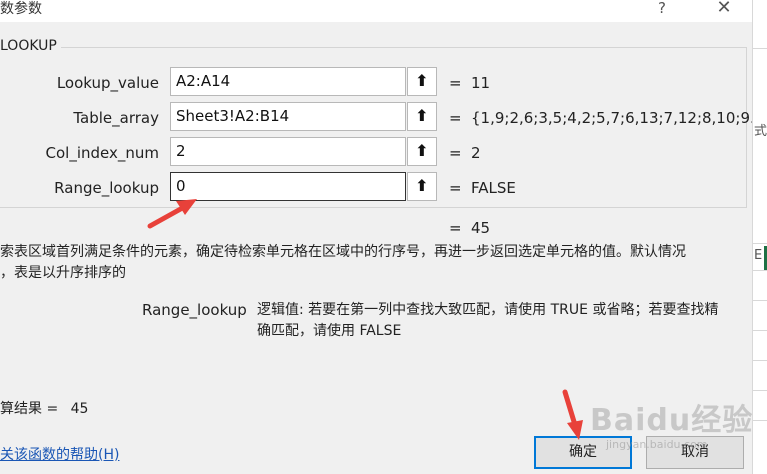  I want to click on formula-result-label: 算结果 =, so click(29, 409).